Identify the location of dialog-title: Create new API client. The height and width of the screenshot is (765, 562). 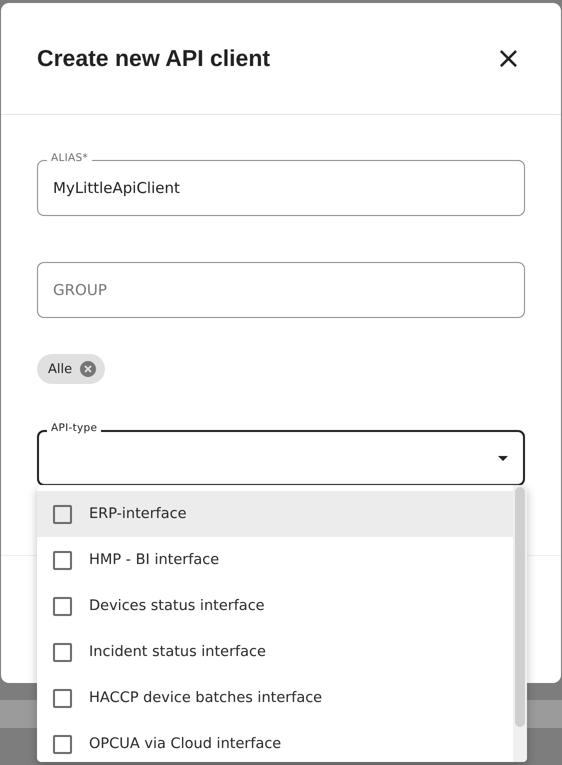
(153, 58).